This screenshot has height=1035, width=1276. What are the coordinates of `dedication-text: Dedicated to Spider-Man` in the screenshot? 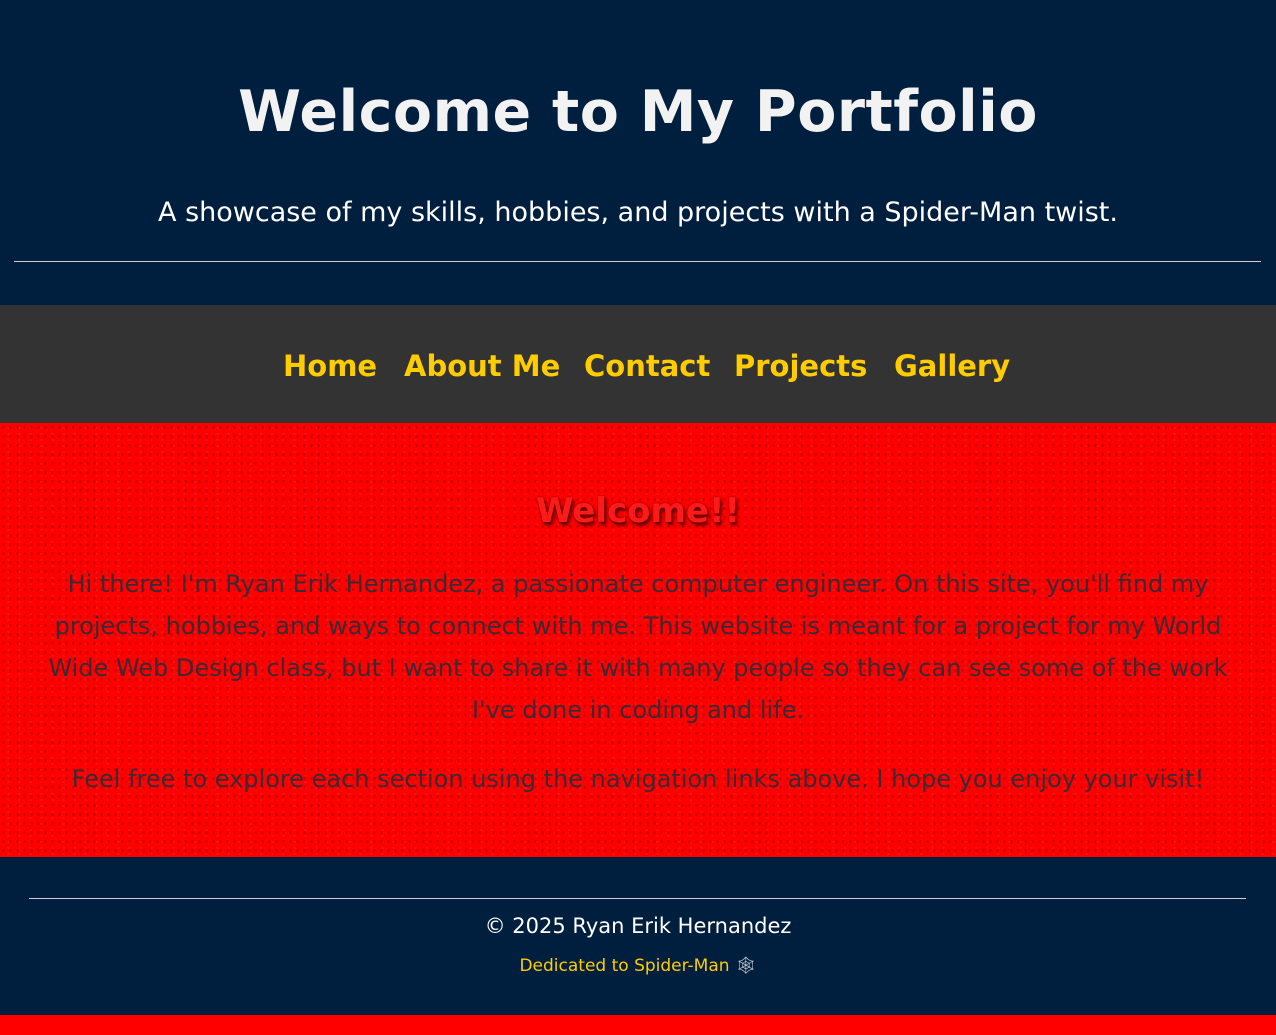 It's located at (624, 966).